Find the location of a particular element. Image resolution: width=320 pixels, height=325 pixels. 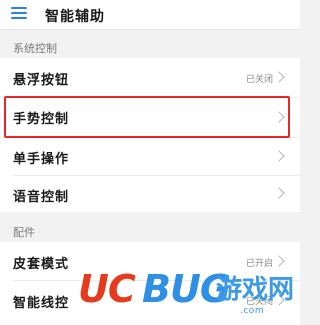

watermark-url: .com is located at coordinates (252, 311).